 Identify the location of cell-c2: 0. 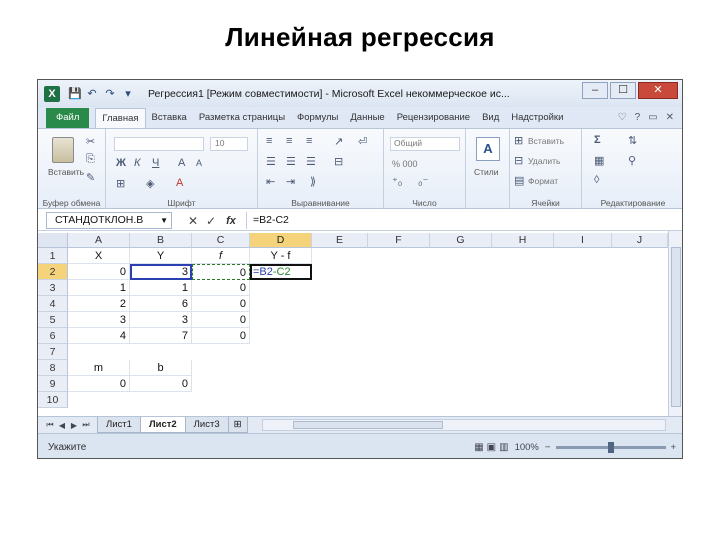
(221, 272).